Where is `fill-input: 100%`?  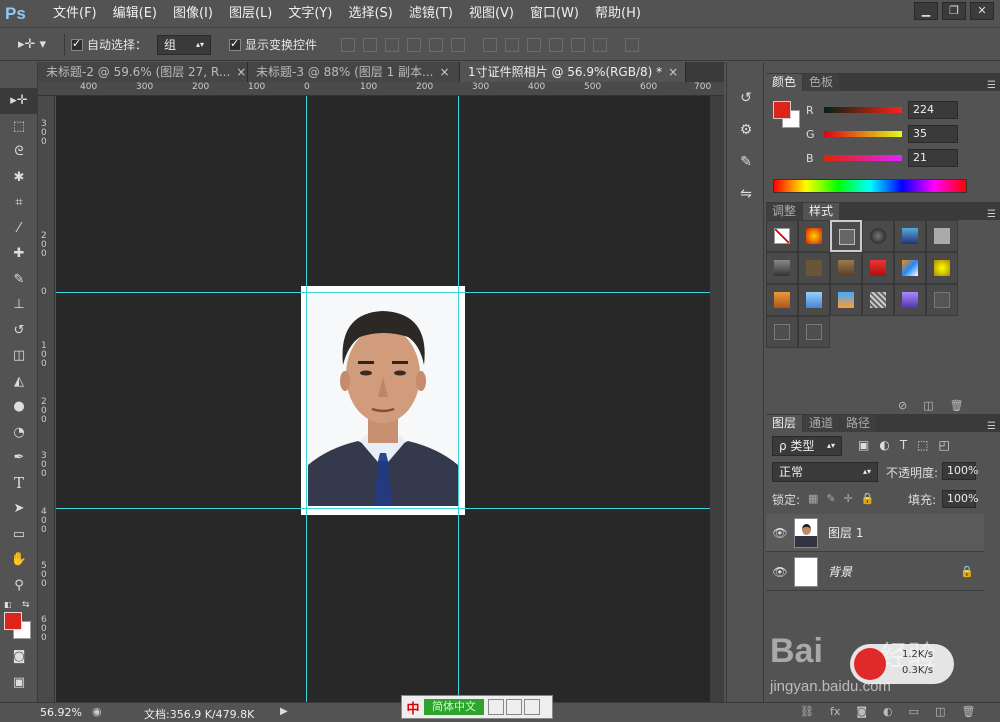 fill-input: 100% is located at coordinates (960, 499).